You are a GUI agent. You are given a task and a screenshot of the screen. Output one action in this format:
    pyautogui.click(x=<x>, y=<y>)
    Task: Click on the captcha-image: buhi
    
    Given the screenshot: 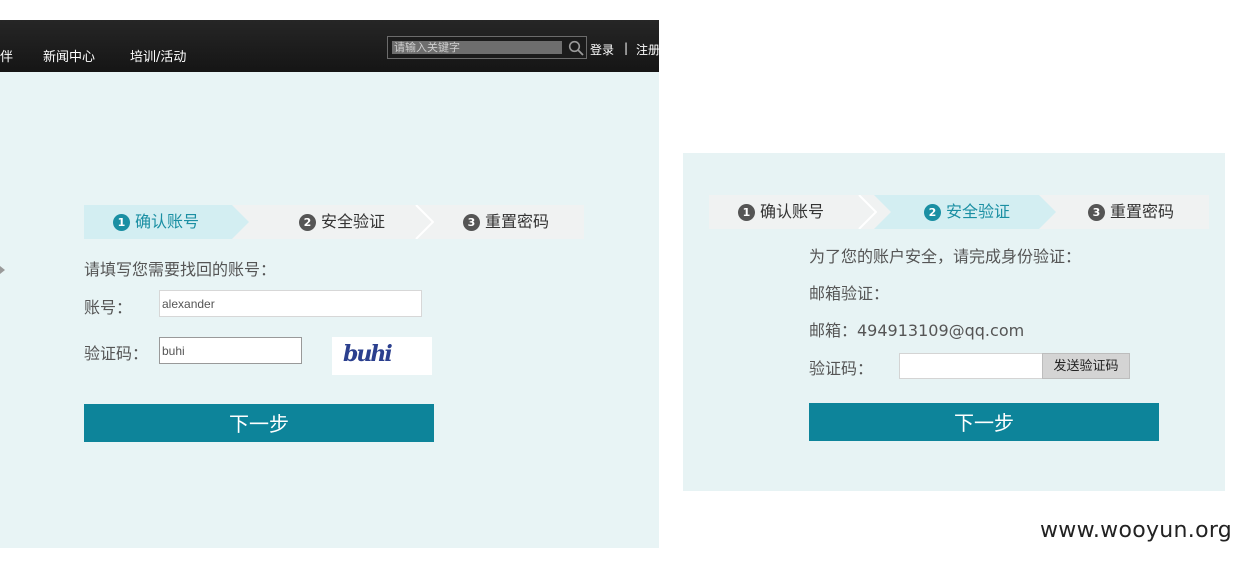 What is the action you would take?
    pyautogui.click(x=382, y=356)
    